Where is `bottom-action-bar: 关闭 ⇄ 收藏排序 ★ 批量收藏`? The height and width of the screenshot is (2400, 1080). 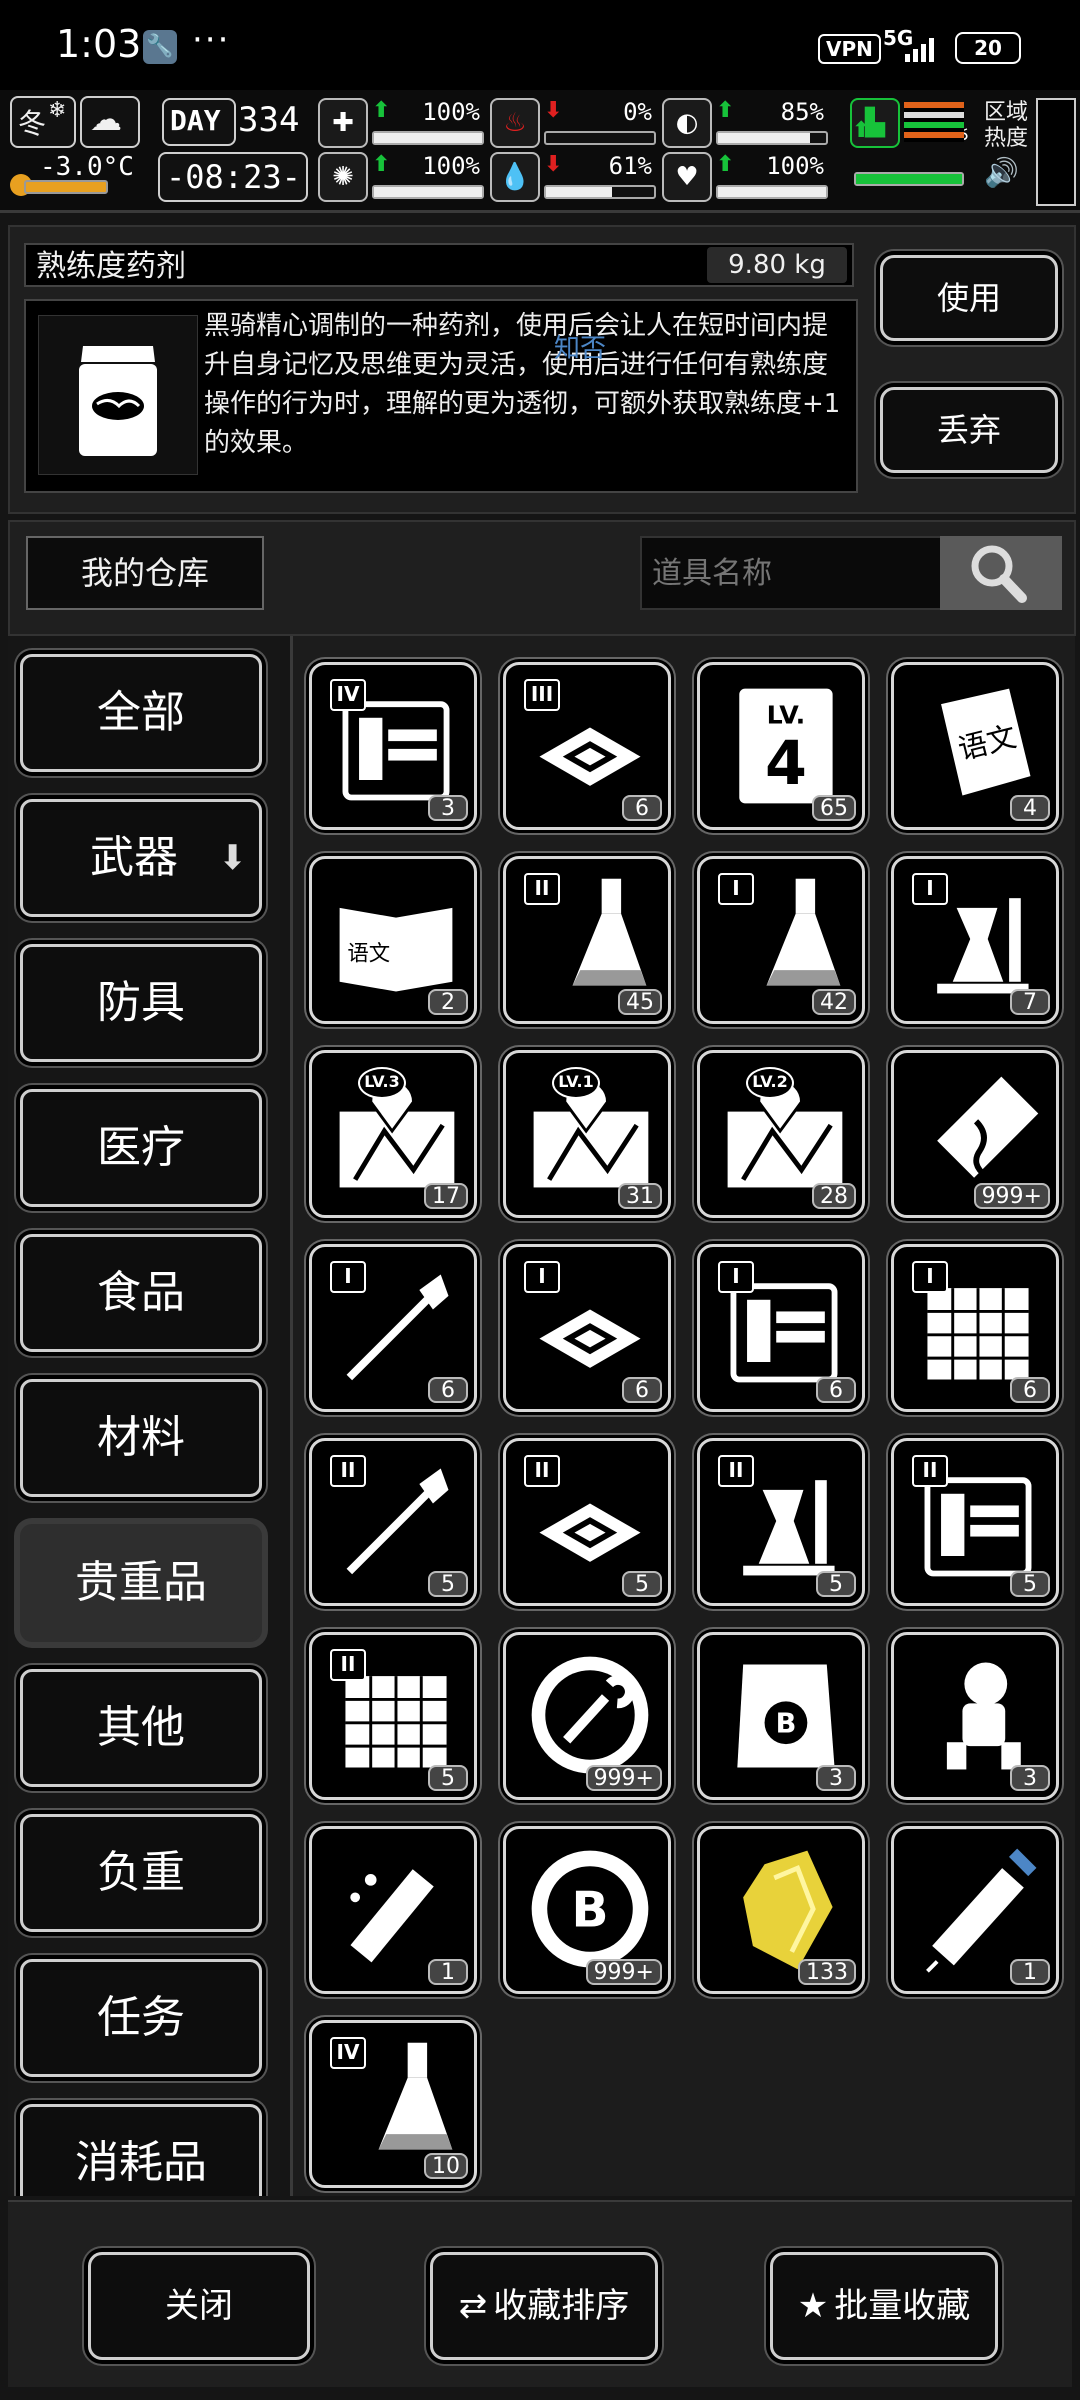
bottom-action-bar: 关闭 ⇄ 收藏排序 ★ 批量收藏 is located at coordinates (540, 2293).